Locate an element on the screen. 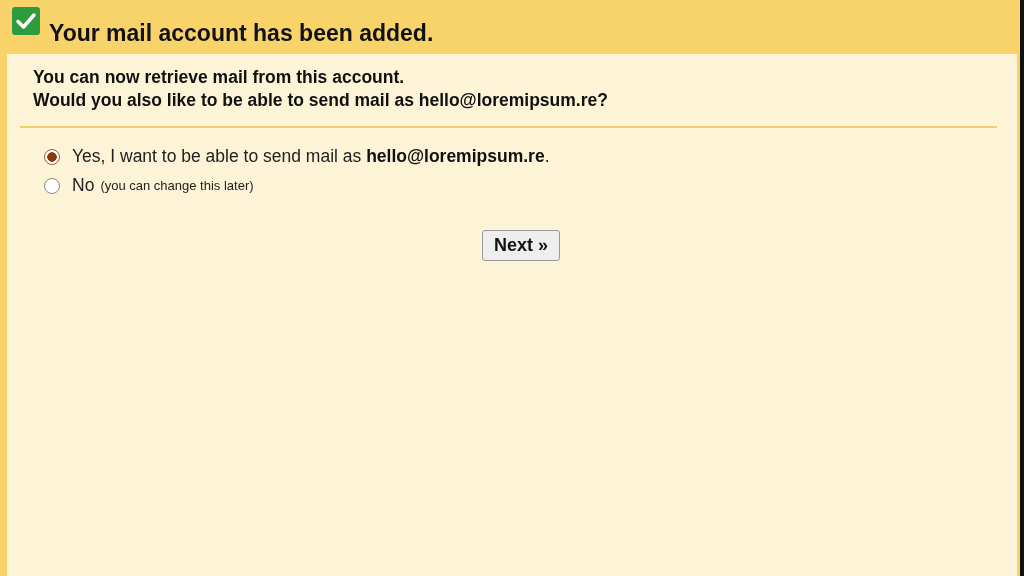 This screenshot has width=1024, height=576. checkmark-icon is located at coordinates (26, 21).